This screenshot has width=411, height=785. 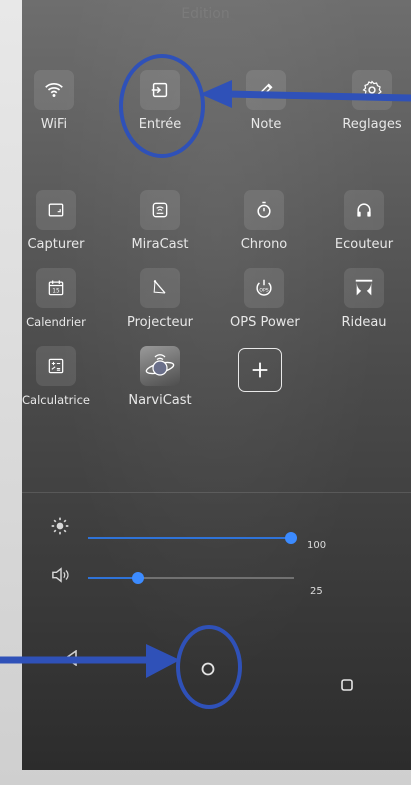 I want to click on stopwatch-icon, so click(x=264, y=210).